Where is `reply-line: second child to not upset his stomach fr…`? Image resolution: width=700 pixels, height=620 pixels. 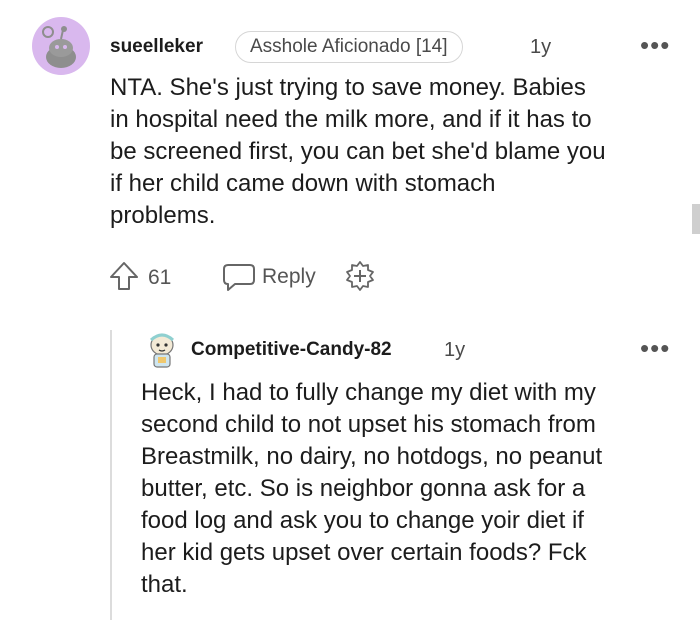
reply-line: second child to not upset his stomach fr… is located at coordinates (368, 424).